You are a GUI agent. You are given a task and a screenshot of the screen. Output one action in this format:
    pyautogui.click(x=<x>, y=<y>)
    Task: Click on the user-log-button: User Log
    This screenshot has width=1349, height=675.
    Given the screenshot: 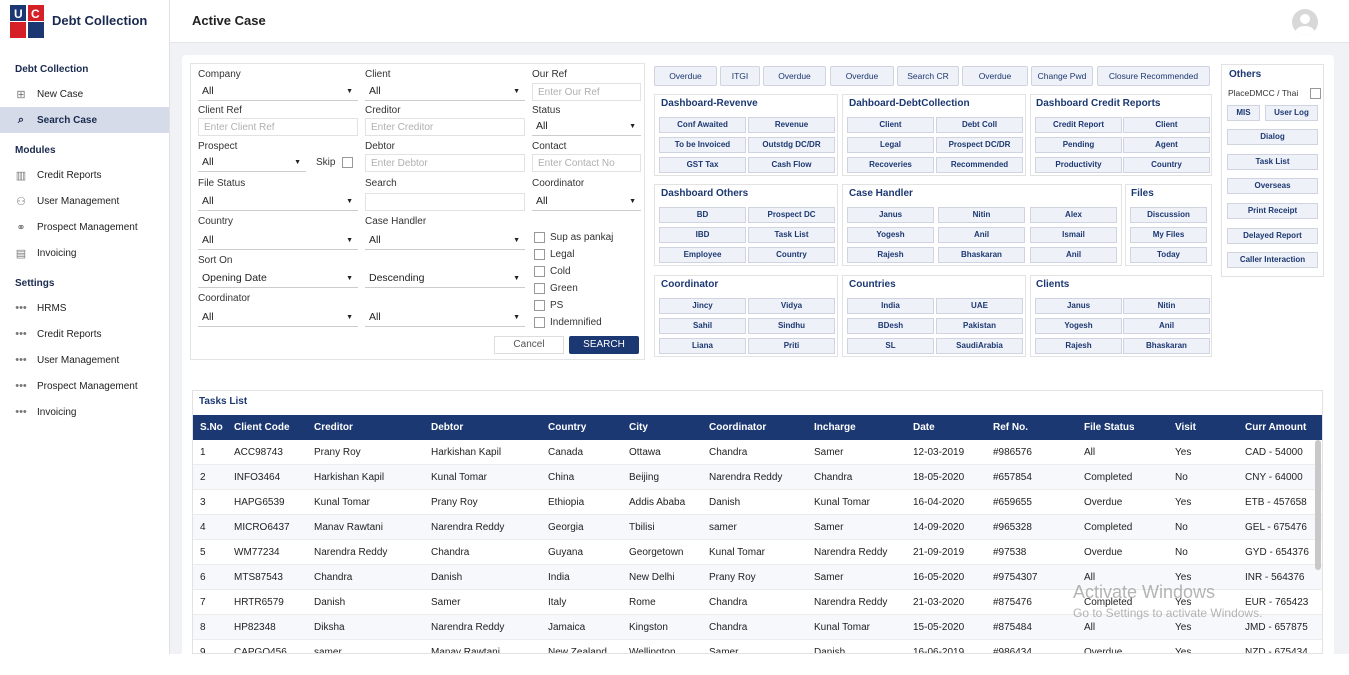 What is the action you would take?
    pyautogui.click(x=1291, y=113)
    